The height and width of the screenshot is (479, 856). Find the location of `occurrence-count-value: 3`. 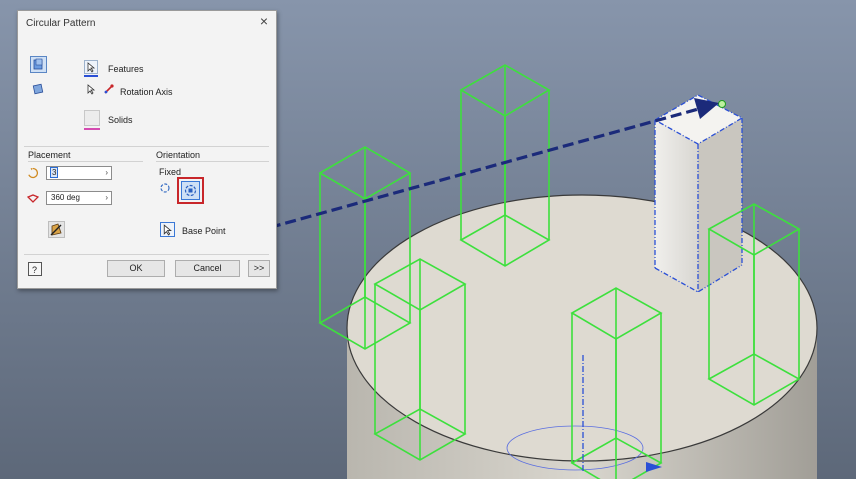

occurrence-count-value: 3 is located at coordinates (54, 172).